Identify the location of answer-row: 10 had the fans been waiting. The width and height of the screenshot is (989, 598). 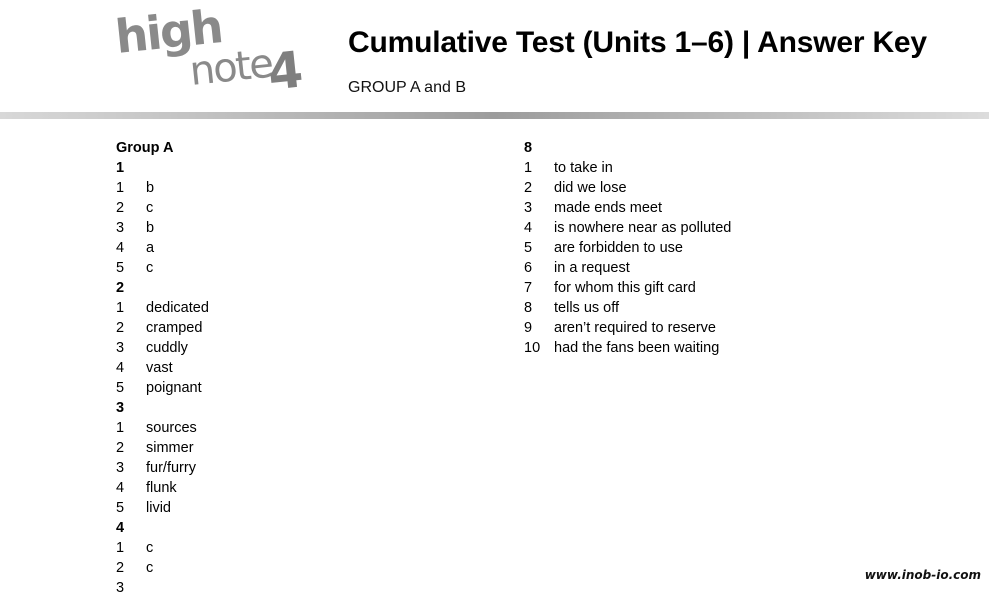
(627, 348).